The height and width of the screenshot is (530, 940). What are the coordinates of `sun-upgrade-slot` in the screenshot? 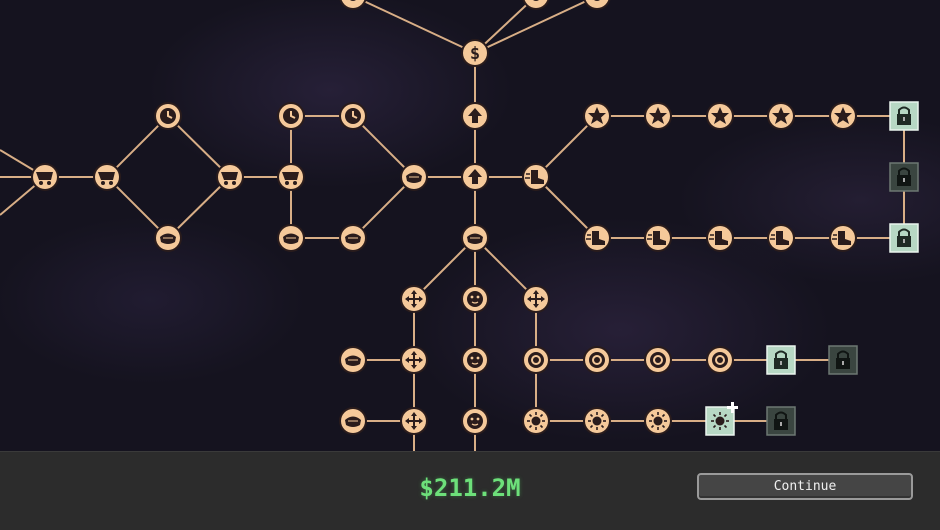 It's located at (721, 419).